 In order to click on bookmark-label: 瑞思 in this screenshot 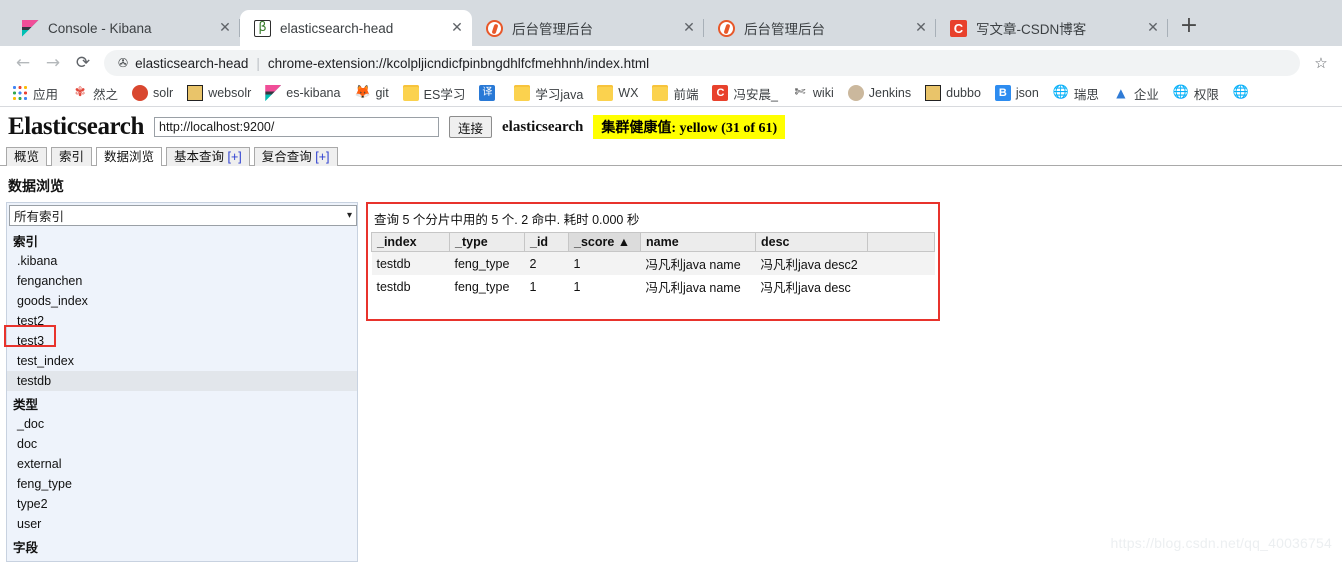, I will do `click(1086, 94)`.